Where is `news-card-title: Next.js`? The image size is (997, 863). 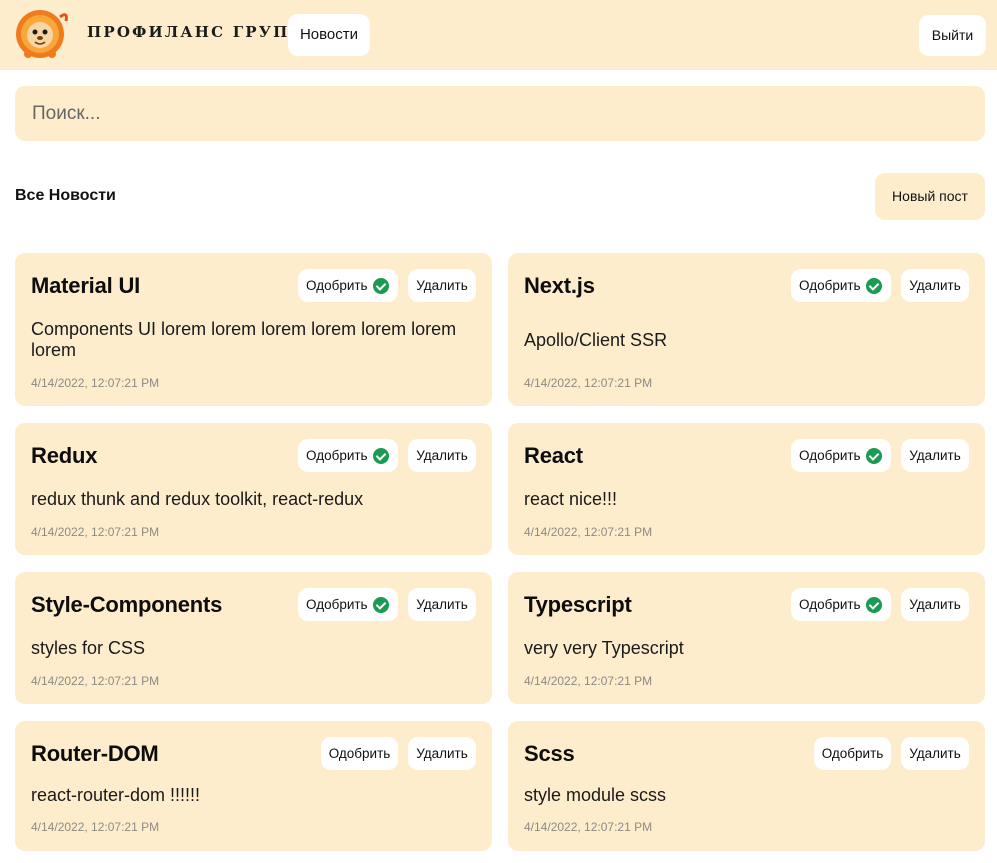
news-card-title: Next.js is located at coordinates (559, 285).